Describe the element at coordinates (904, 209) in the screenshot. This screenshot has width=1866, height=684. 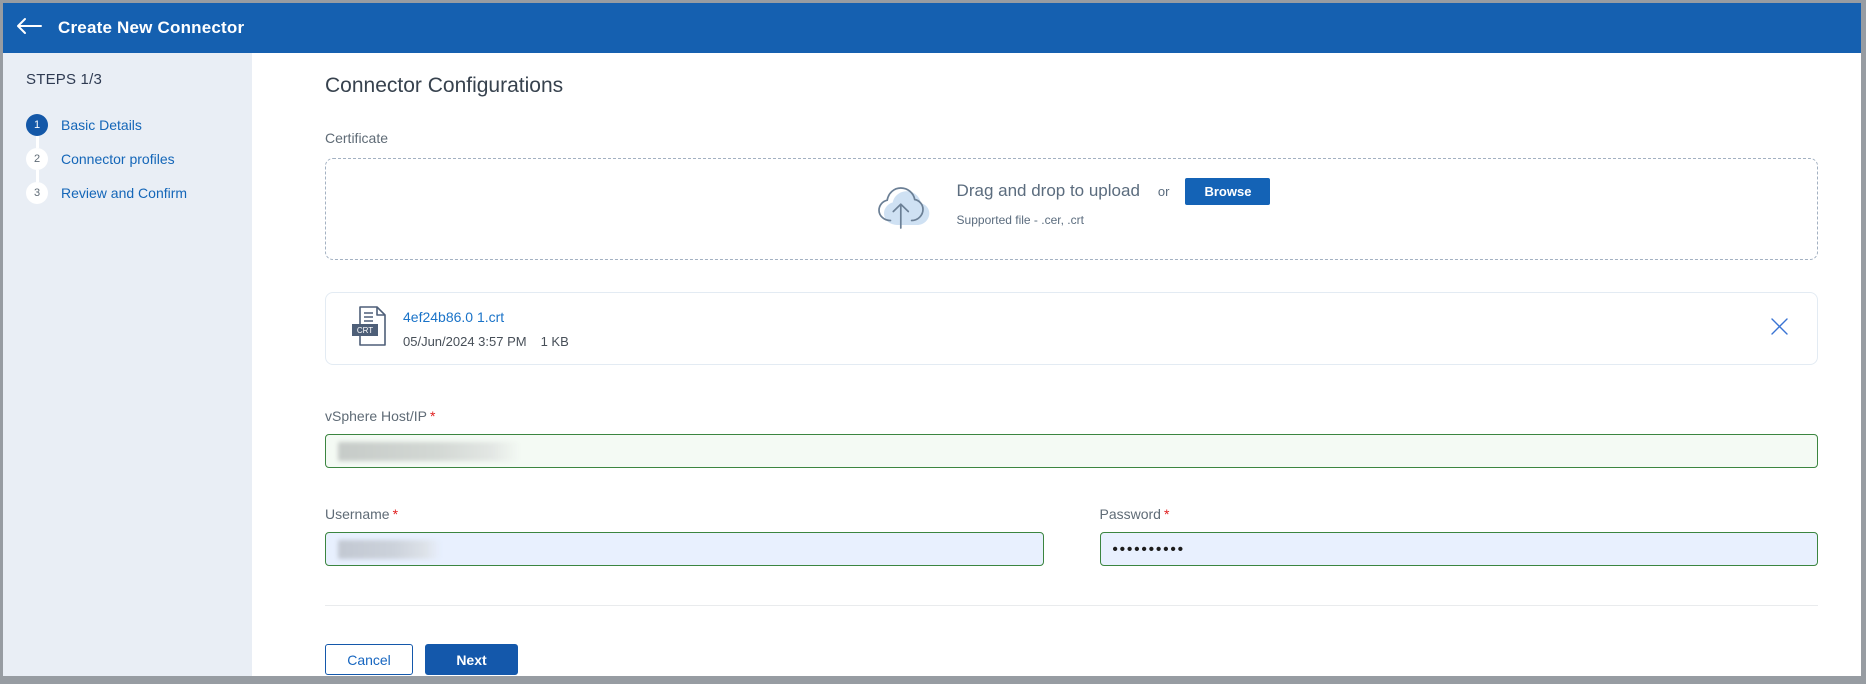
I see `cloud-upload-icon` at that location.